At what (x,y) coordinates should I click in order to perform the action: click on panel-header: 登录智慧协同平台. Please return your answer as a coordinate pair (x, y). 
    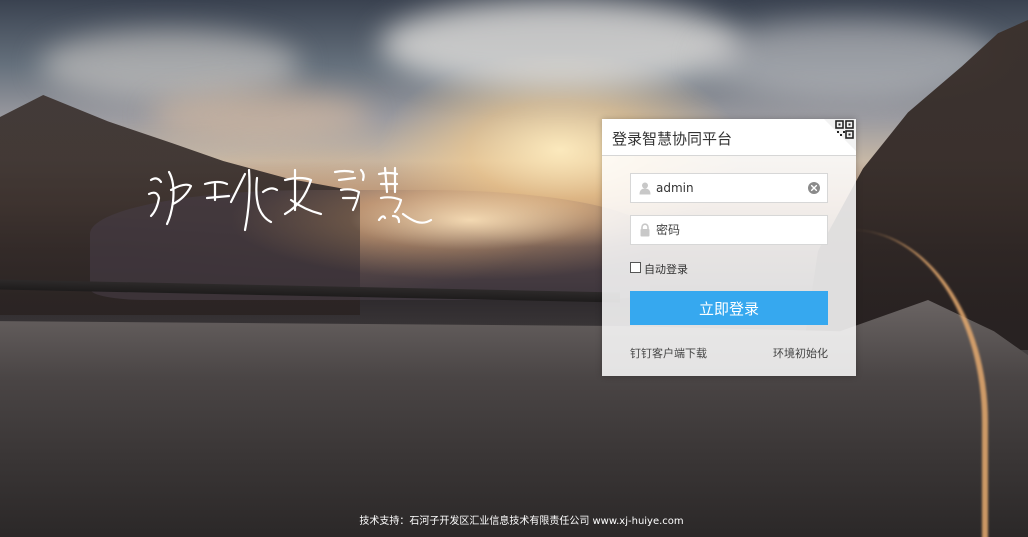
    Looking at the image, I should click on (729, 137).